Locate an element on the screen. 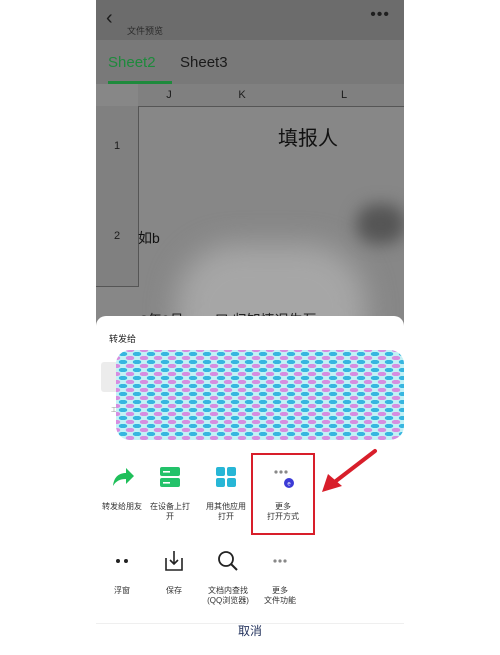  contacts-redaction is located at coordinates (260, 395).